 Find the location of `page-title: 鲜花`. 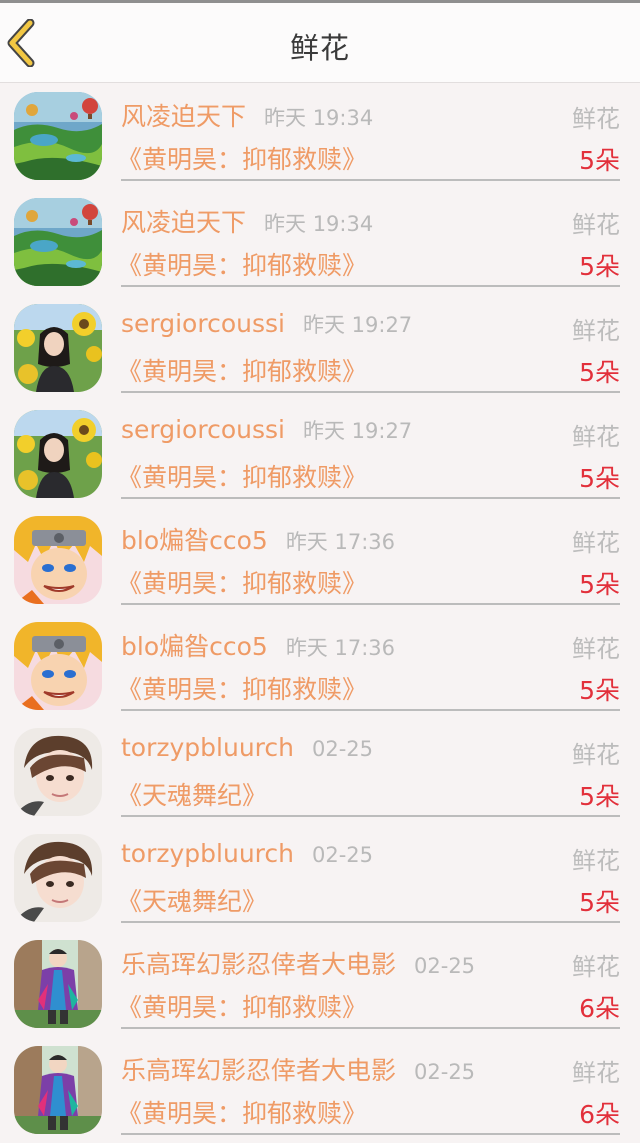

page-title: 鲜花 is located at coordinates (319, 48).